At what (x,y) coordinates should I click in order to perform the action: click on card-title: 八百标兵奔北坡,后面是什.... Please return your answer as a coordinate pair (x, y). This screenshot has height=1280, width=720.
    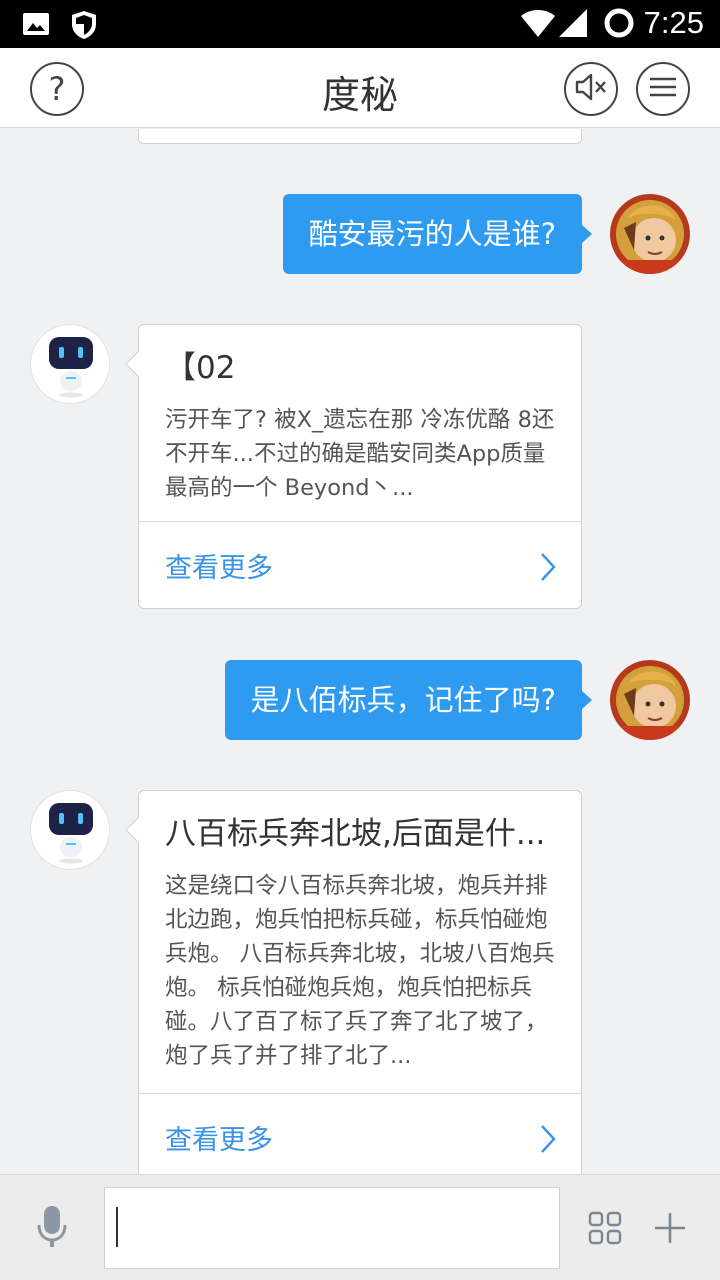
    Looking at the image, I should click on (355, 834).